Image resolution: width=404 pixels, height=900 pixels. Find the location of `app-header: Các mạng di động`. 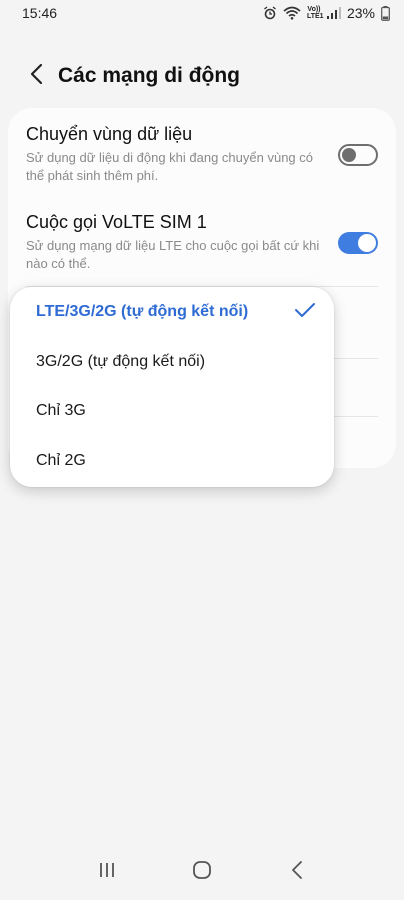

app-header: Các mạng di động is located at coordinates (202, 76).